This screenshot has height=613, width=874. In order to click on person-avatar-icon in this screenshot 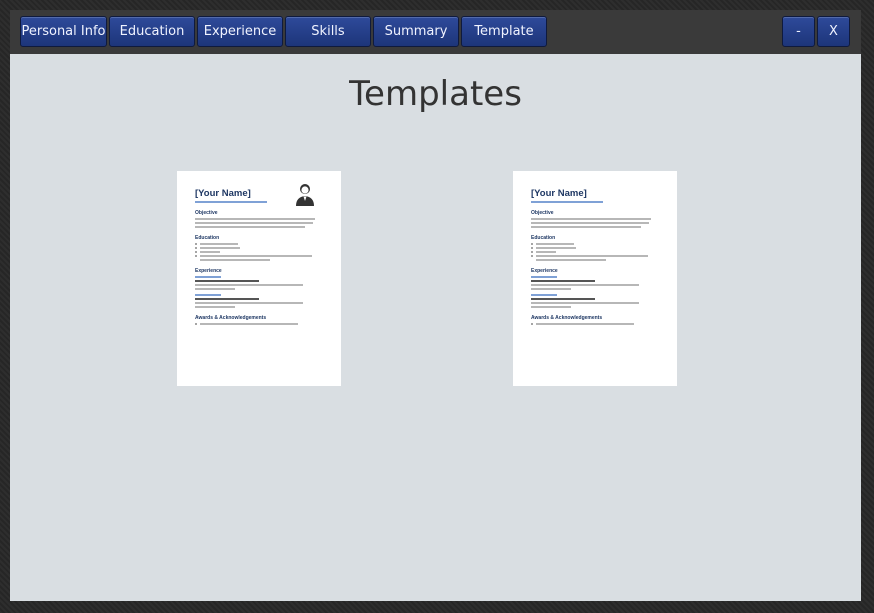, I will do `click(305, 195)`.